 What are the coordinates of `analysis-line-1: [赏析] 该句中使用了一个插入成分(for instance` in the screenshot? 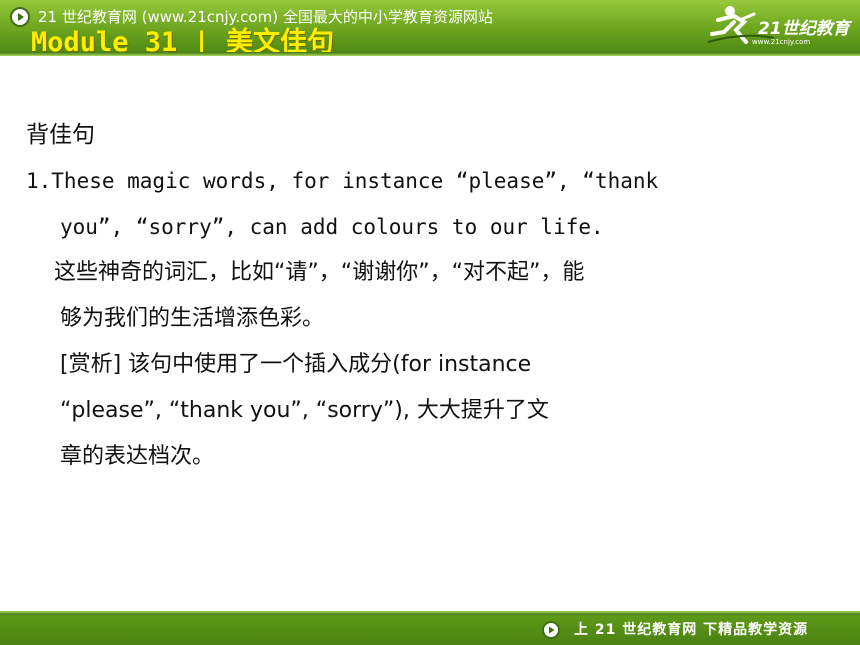 It's located at (296, 364).